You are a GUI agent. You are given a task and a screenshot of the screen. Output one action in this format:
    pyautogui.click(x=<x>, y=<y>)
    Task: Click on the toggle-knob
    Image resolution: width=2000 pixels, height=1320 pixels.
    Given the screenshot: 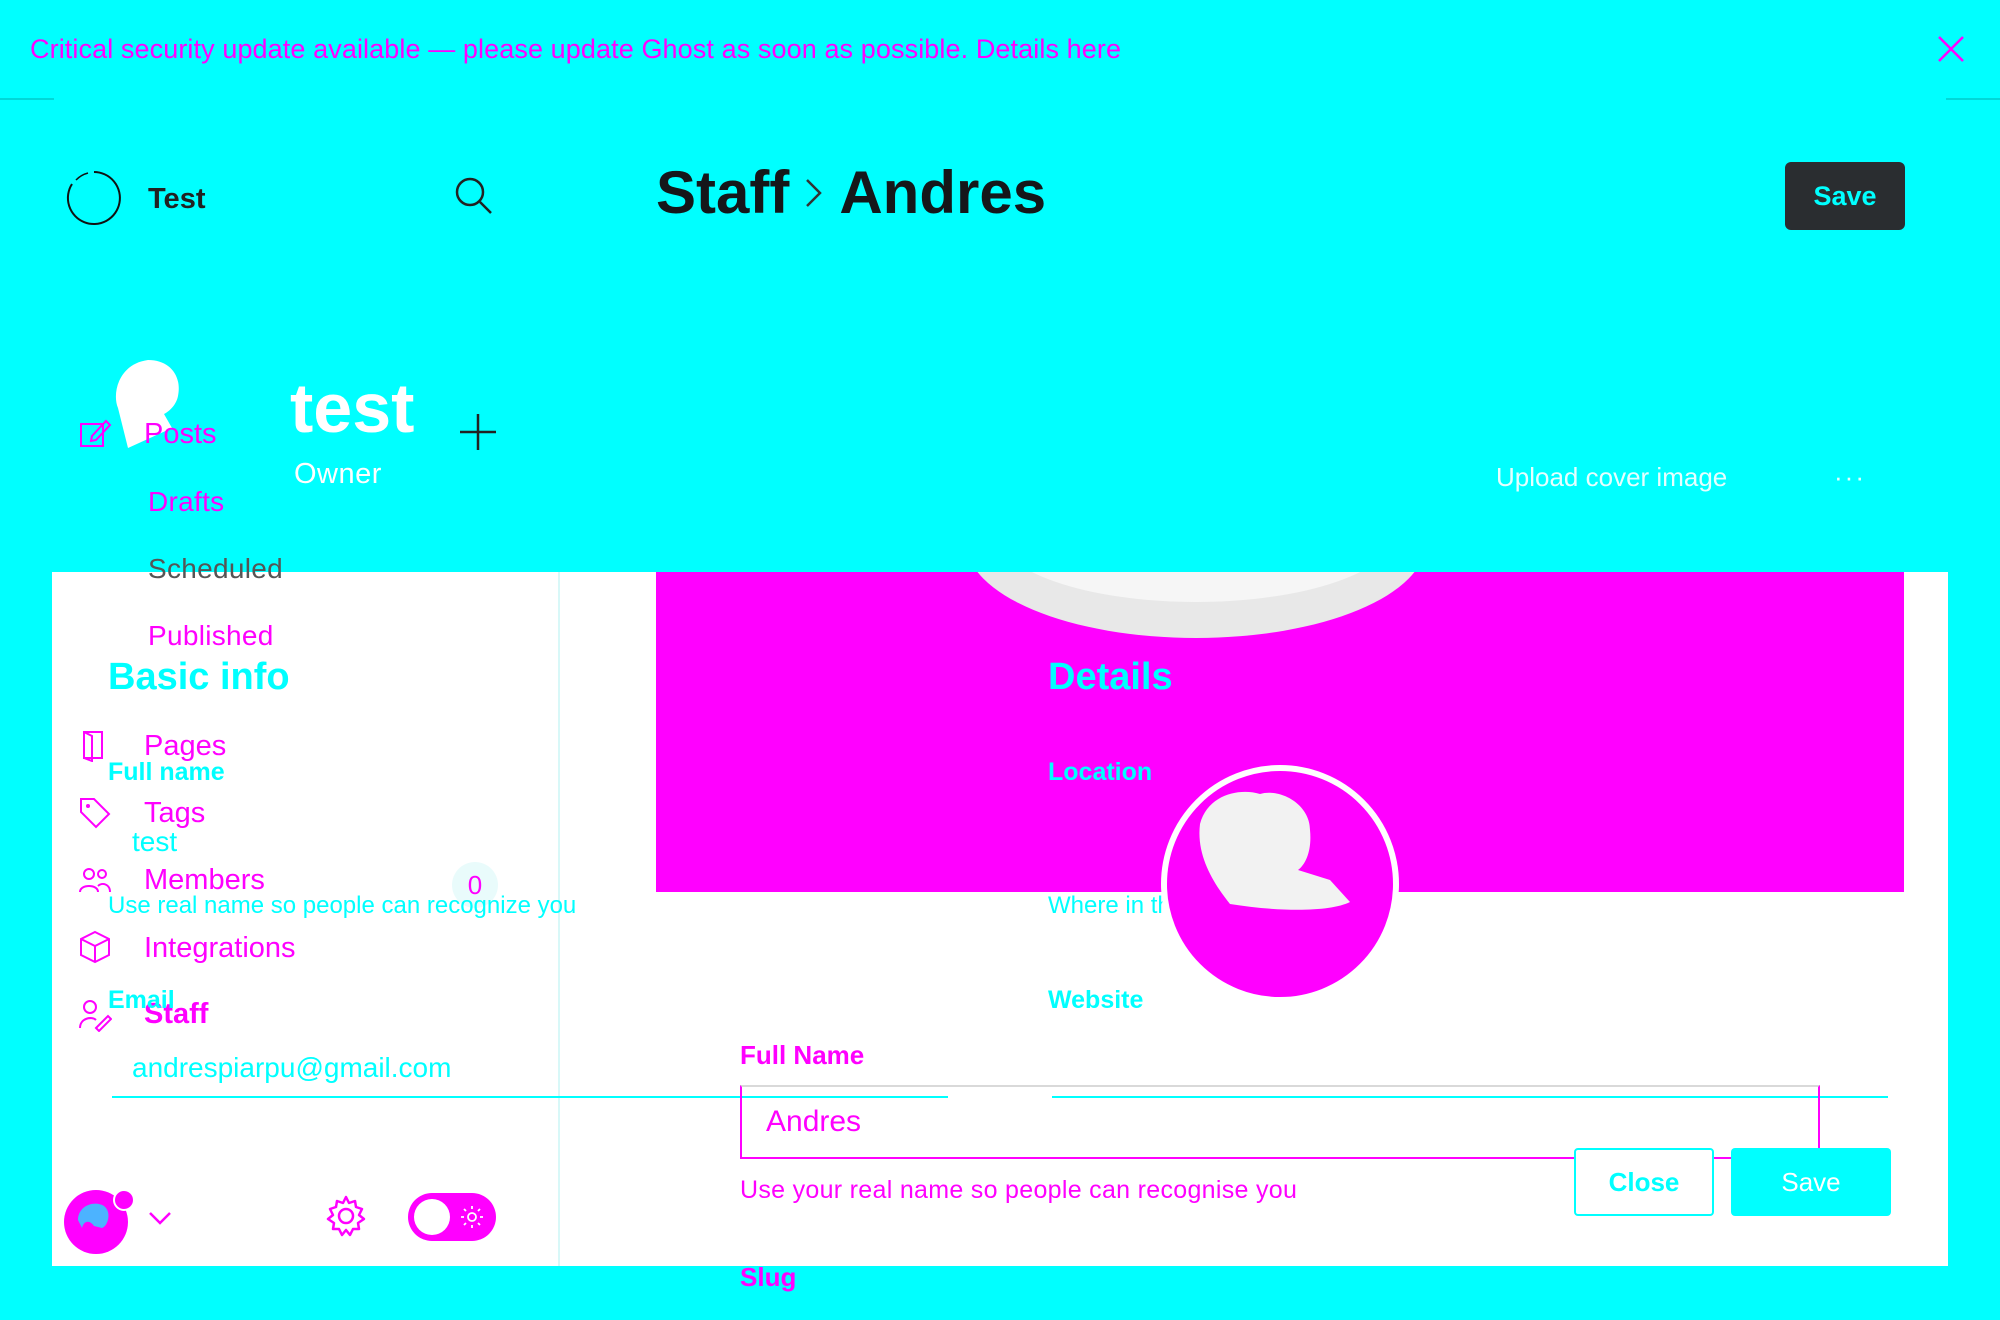 What is the action you would take?
    pyautogui.click(x=432, y=1217)
    